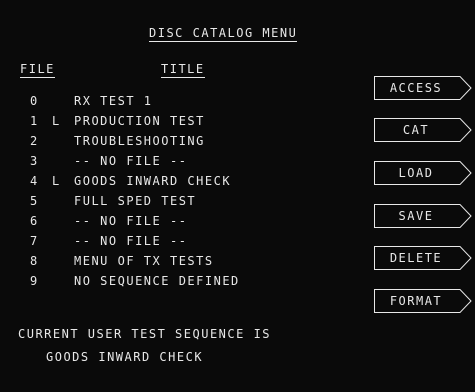  I want to click on file-number: 1, so click(34, 121).